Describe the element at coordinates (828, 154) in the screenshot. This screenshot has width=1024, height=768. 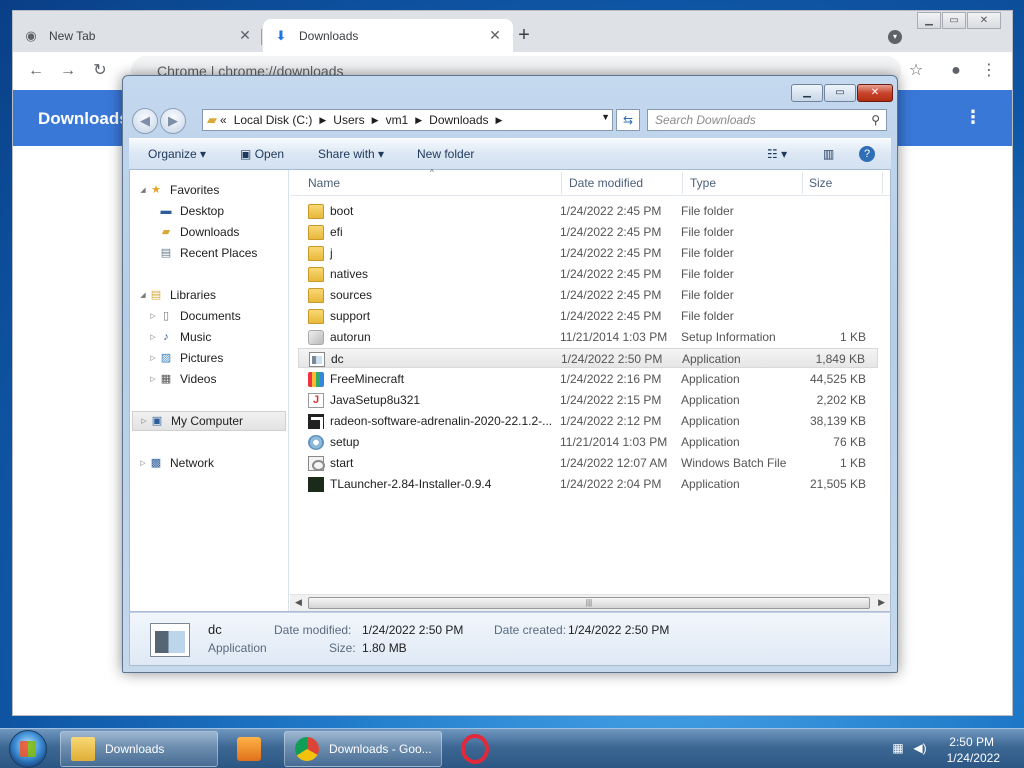
I see `preview-pane-icon: ▥` at that location.